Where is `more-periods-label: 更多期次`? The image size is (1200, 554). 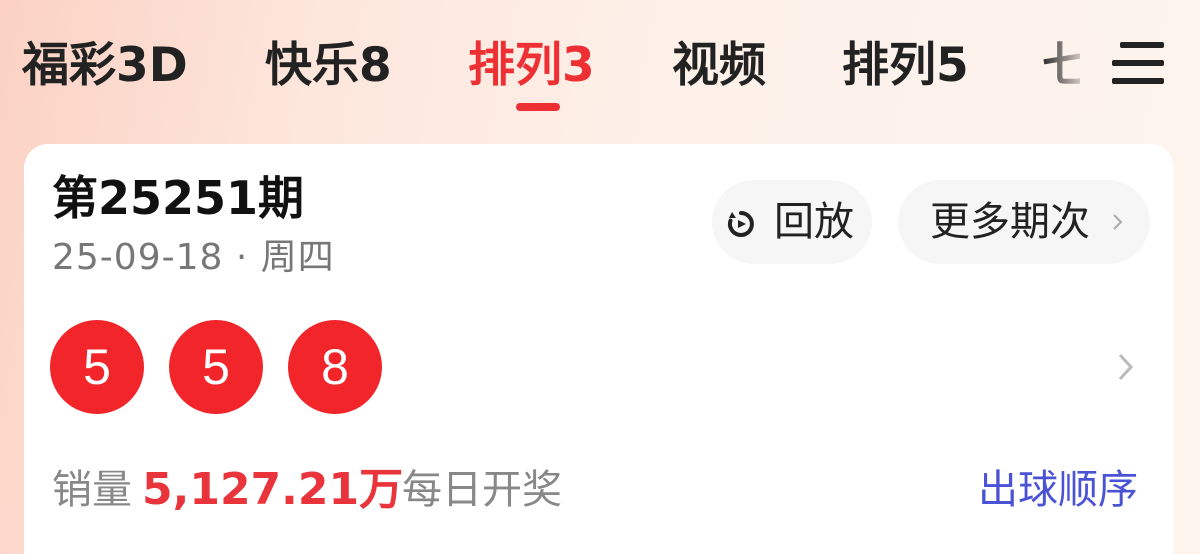
more-periods-label: 更多期次 is located at coordinates (1010, 222).